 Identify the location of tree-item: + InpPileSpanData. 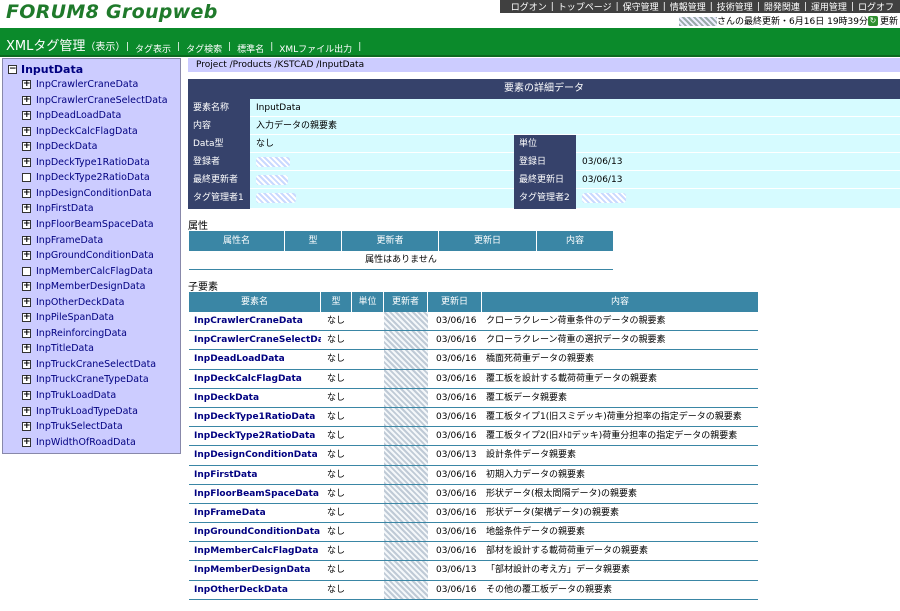
(68, 317).